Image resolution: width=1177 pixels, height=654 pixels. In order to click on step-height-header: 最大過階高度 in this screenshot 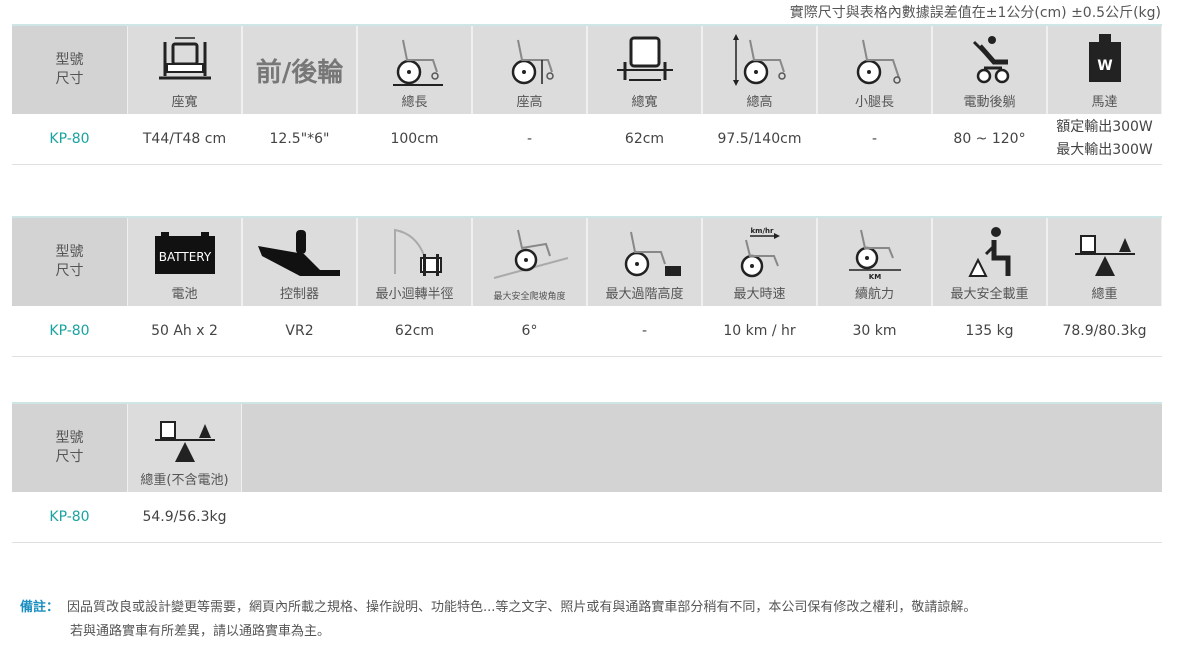, I will do `click(644, 262)`.